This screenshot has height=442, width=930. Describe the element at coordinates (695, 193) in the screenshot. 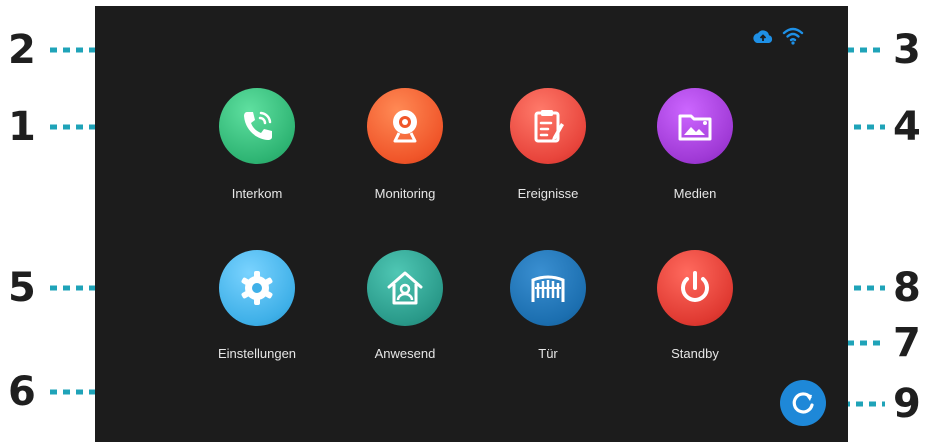

I see `app-label-medien: Medien` at that location.